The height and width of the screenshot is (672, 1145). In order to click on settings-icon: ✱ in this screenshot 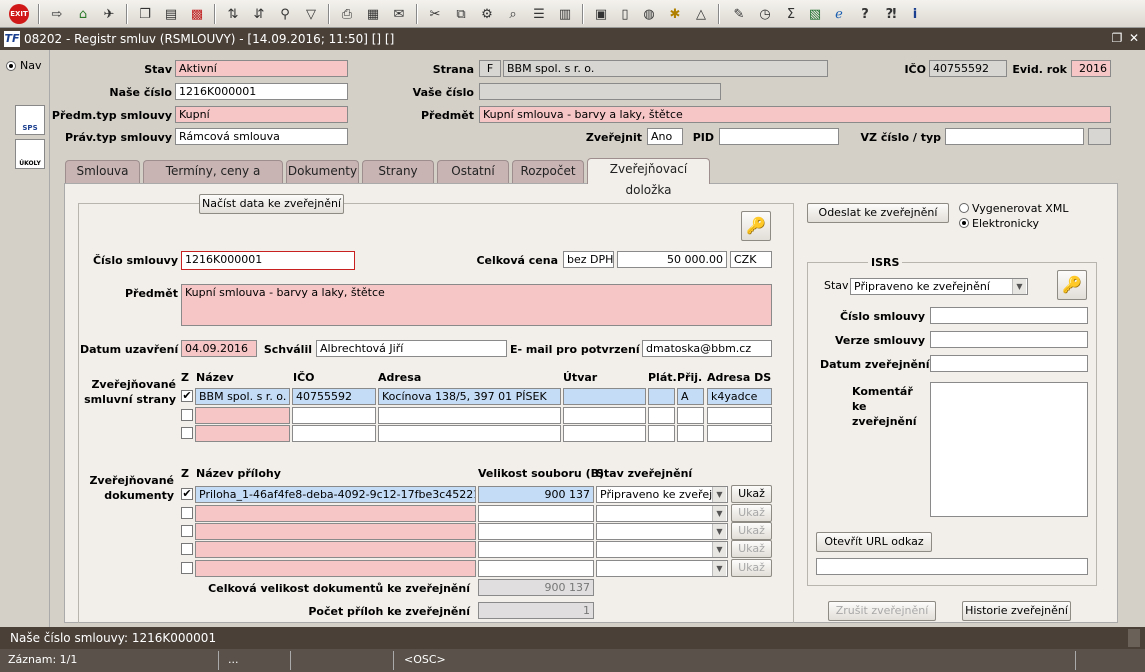, I will do `click(675, 14)`.